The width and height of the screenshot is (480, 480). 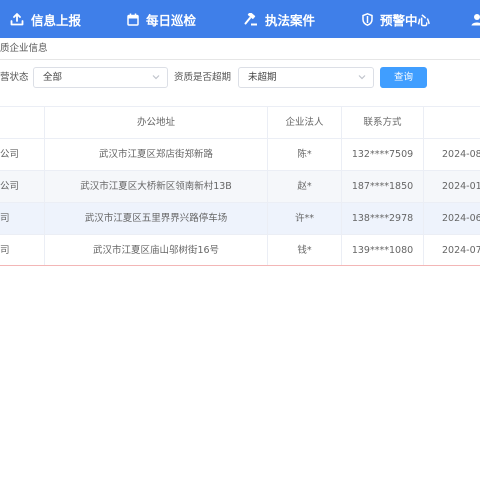 I want to click on overdue-select-value: 未超期, so click(x=262, y=77).